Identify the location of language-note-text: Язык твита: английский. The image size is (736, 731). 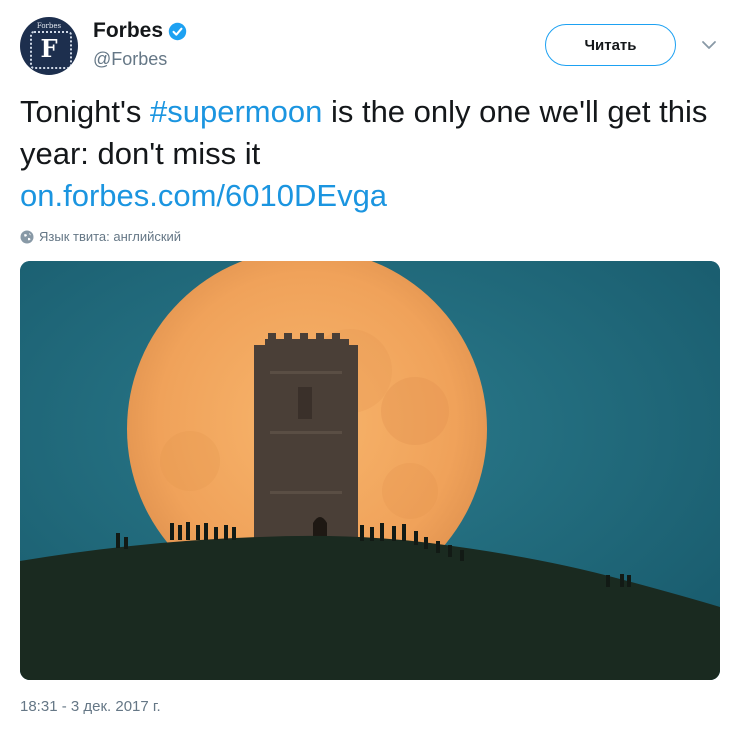
(110, 236).